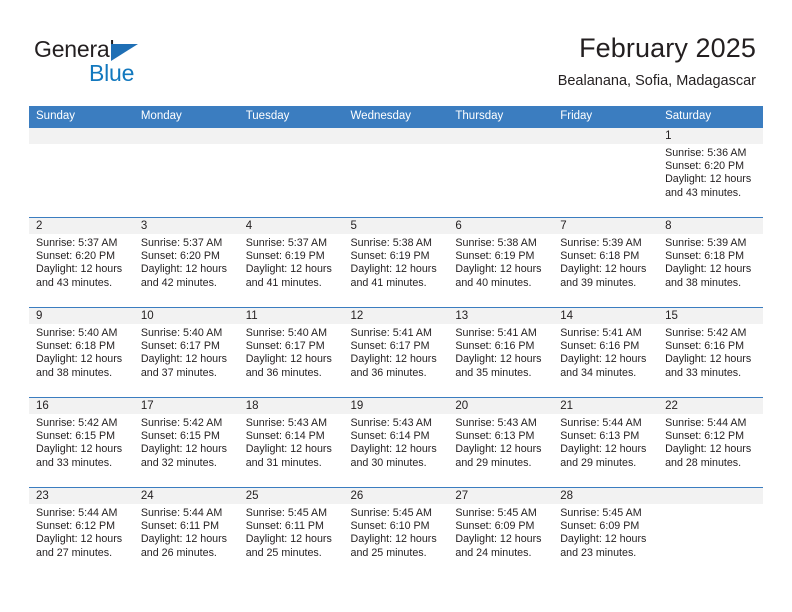 The image size is (792, 612). What do you see at coordinates (496, 513) in the screenshot?
I see `sunrise-text: Sunrise: 5:45 AM` at bounding box center [496, 513].